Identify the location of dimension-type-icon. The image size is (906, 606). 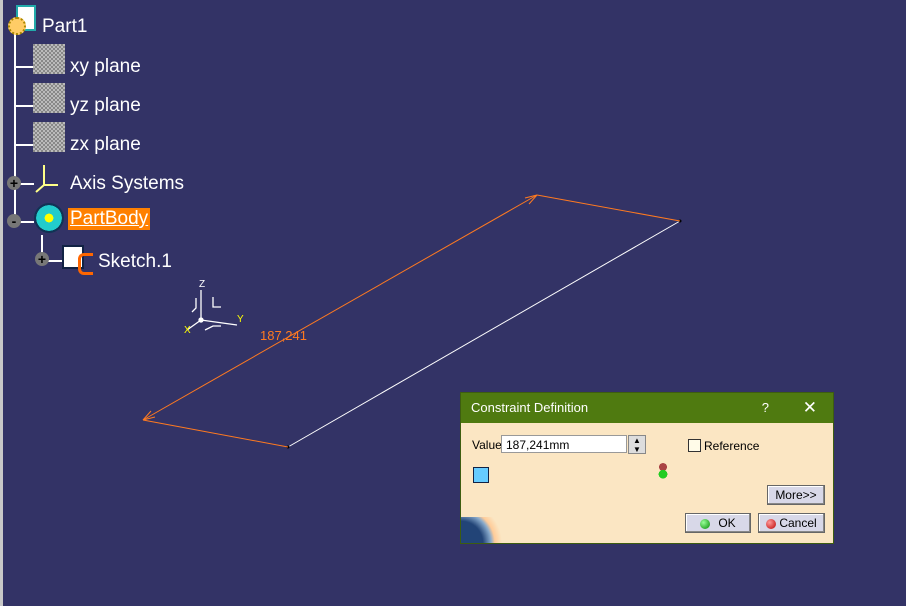
(481, 475).